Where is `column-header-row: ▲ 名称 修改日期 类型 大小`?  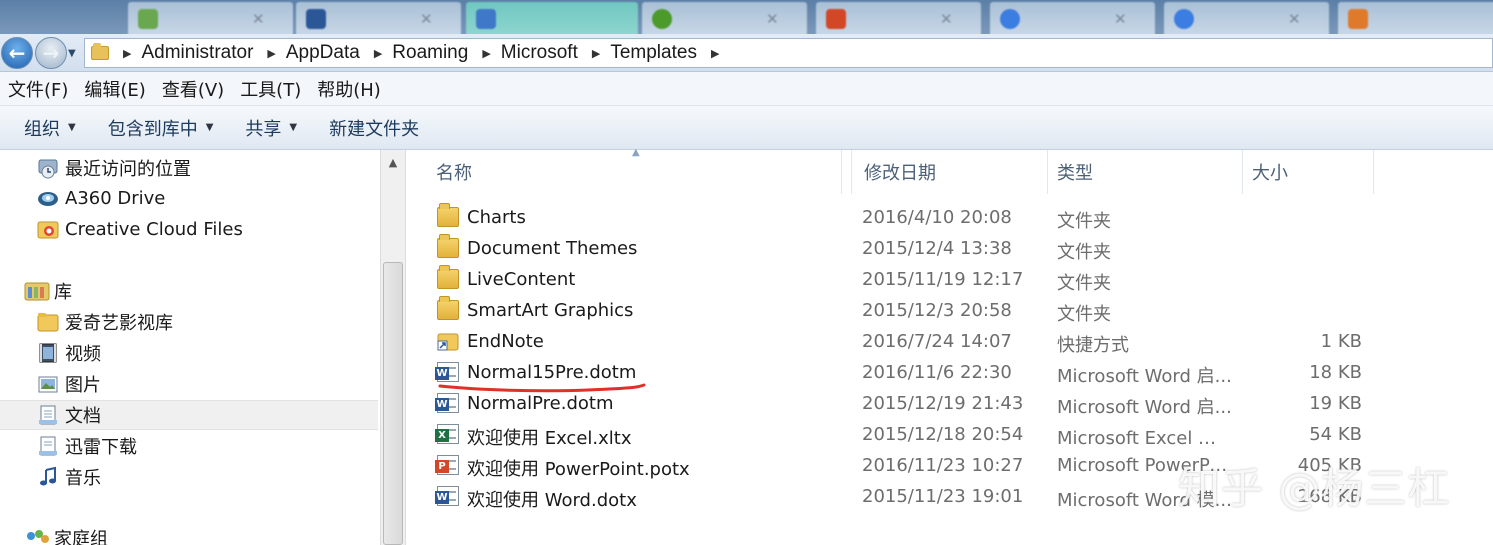 column-header-row: ▲ 名称 修改日期 类型 大小 is located at coordinates (950, 170).